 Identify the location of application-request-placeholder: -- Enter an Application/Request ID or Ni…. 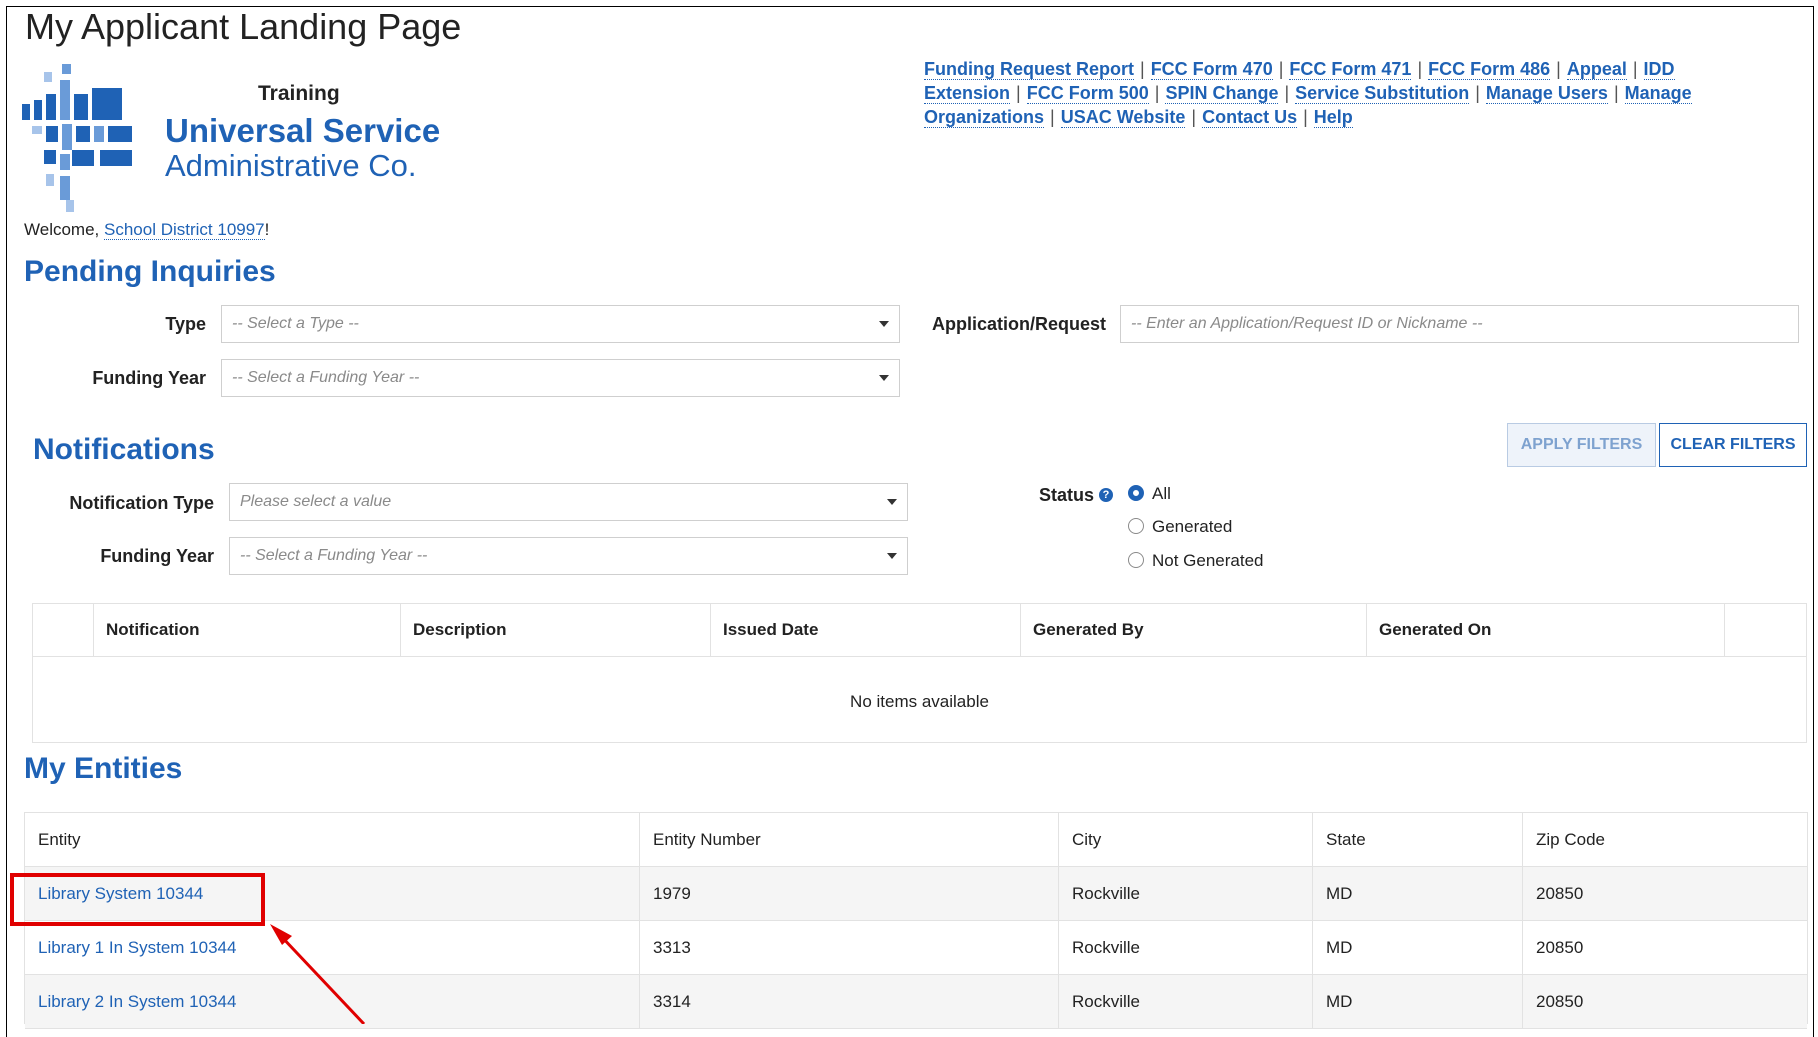
(1307, 323).